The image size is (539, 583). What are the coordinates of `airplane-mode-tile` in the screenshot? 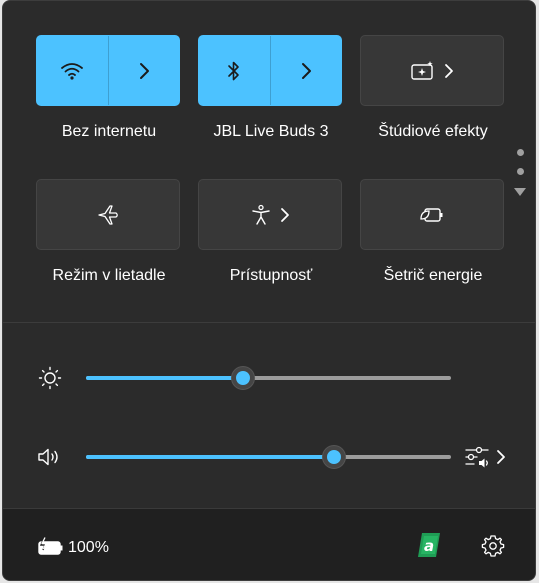 It's located at (108, 214).